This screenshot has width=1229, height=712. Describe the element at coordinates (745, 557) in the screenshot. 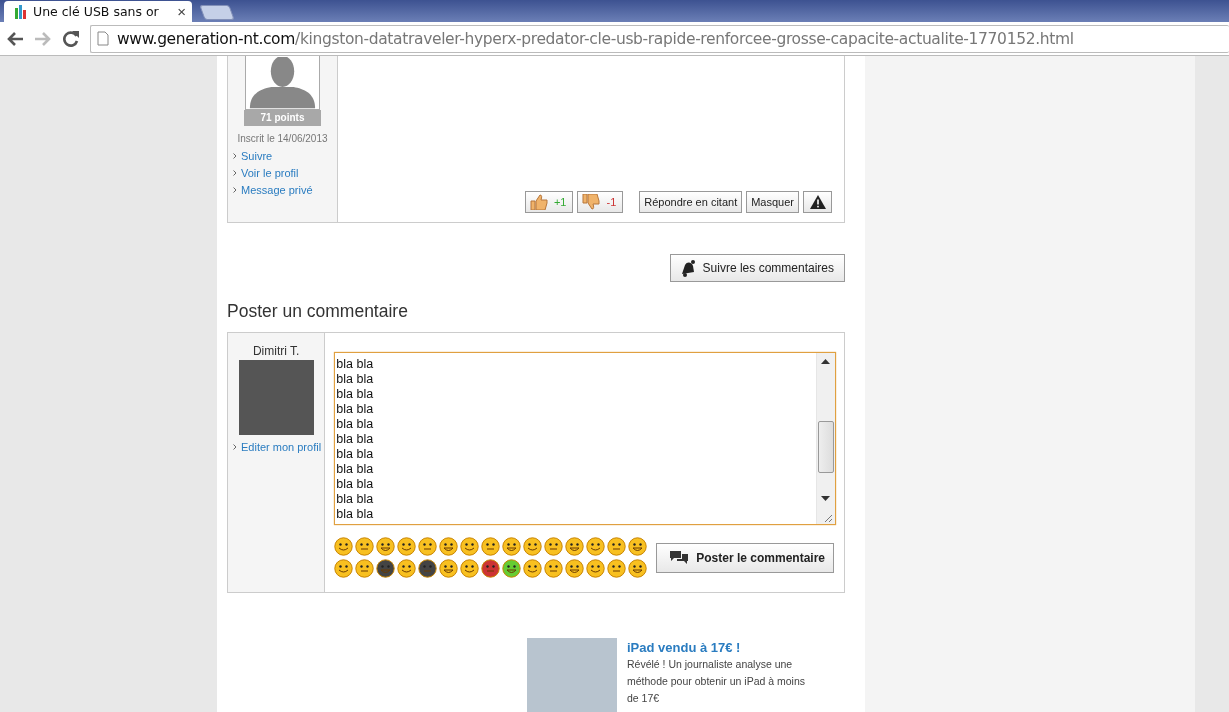

I see `post-comment-button: Poster le commentaire` at that location.